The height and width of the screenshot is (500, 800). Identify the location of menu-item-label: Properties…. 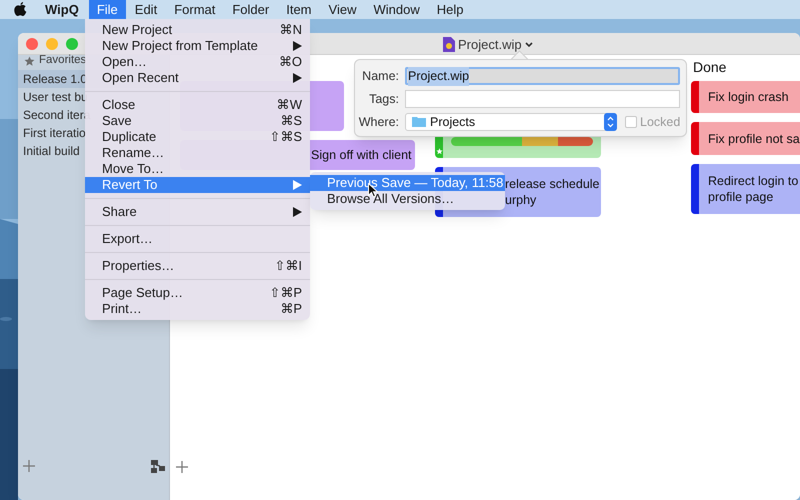
(138, 266).